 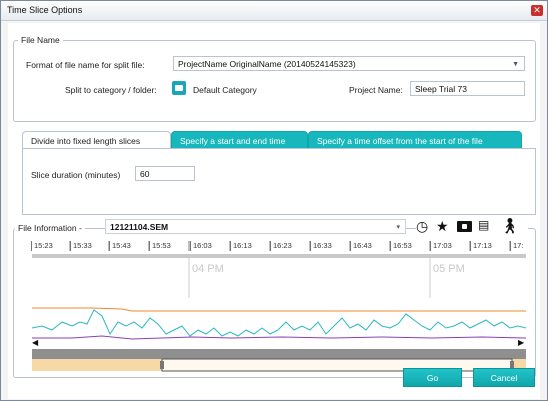 What do you see at coordinates (165, 173) in the screenshot?
I see `slice-duration-input: 60` at bounding box center [165, 173].